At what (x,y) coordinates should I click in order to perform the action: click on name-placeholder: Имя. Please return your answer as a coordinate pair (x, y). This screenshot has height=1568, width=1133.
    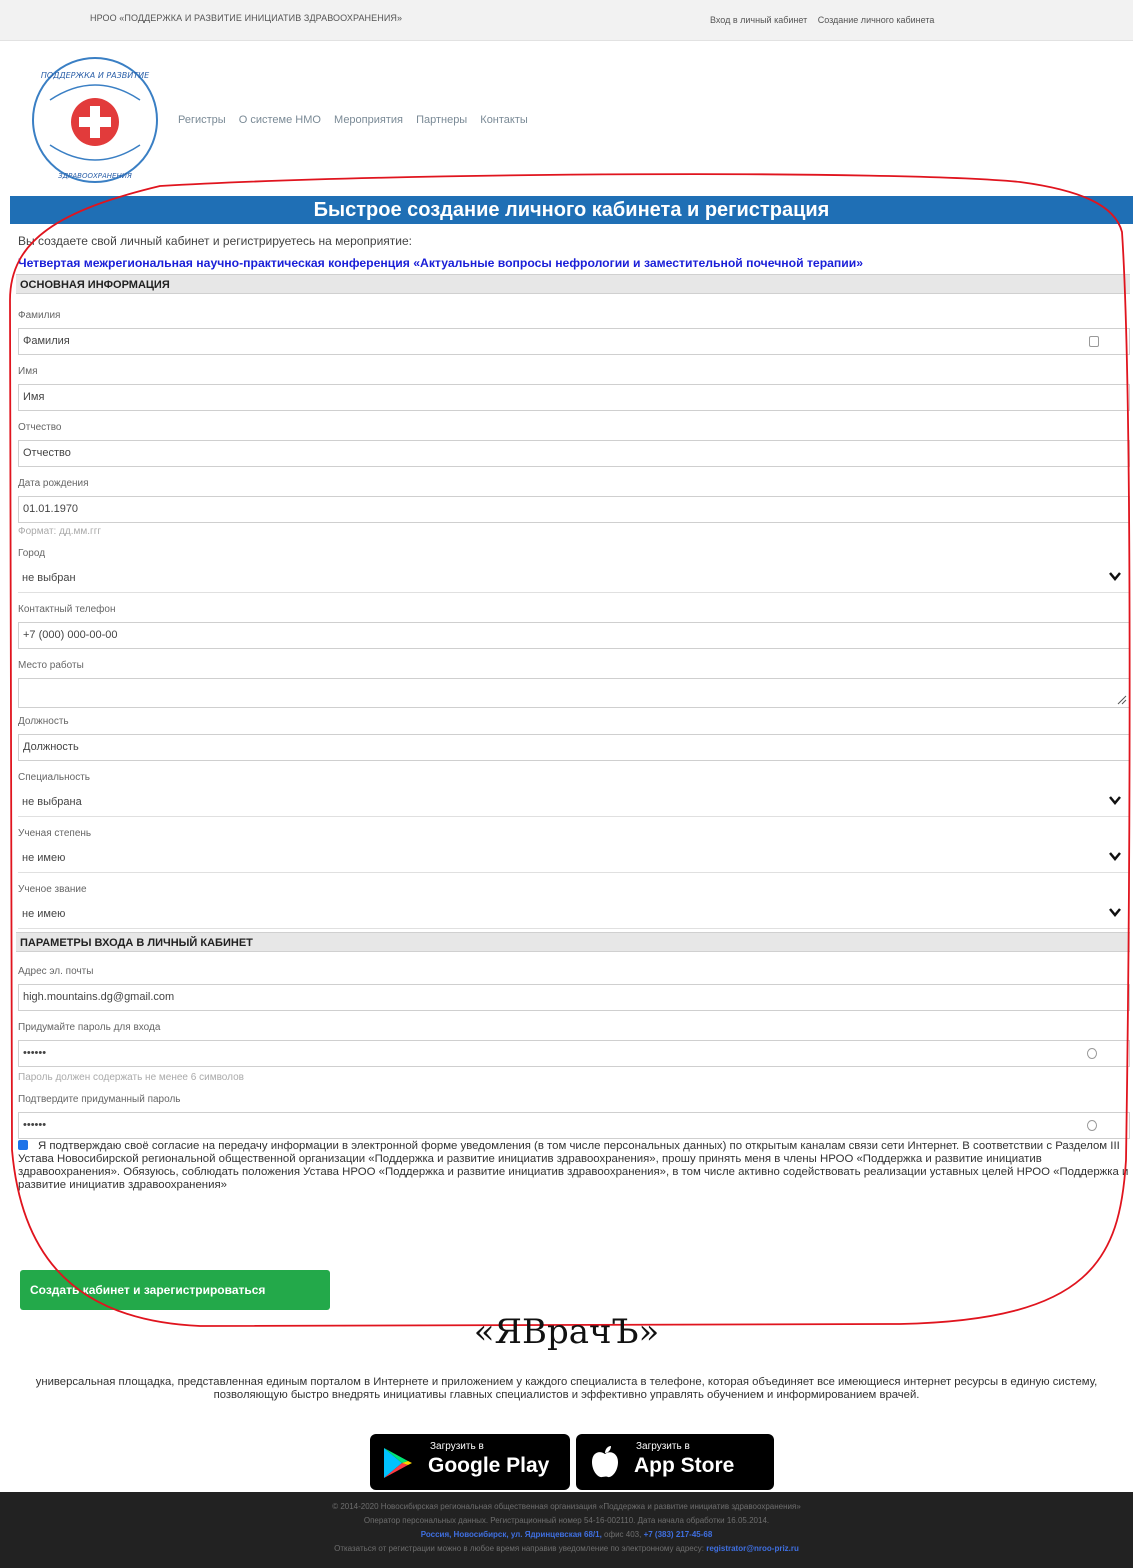
    Looking at the image, I should click on (34, 397).